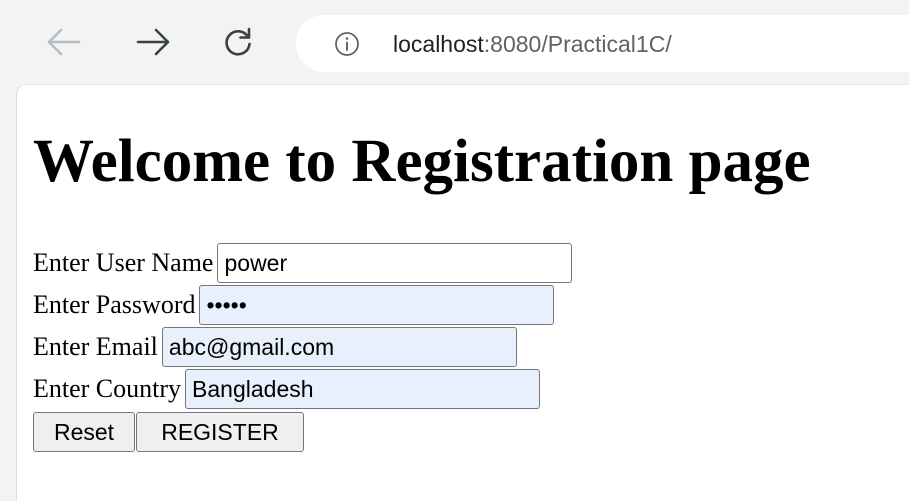 This screenshot has height=501, width=909. I want to click on info-circle-icon, so click(347, 44).